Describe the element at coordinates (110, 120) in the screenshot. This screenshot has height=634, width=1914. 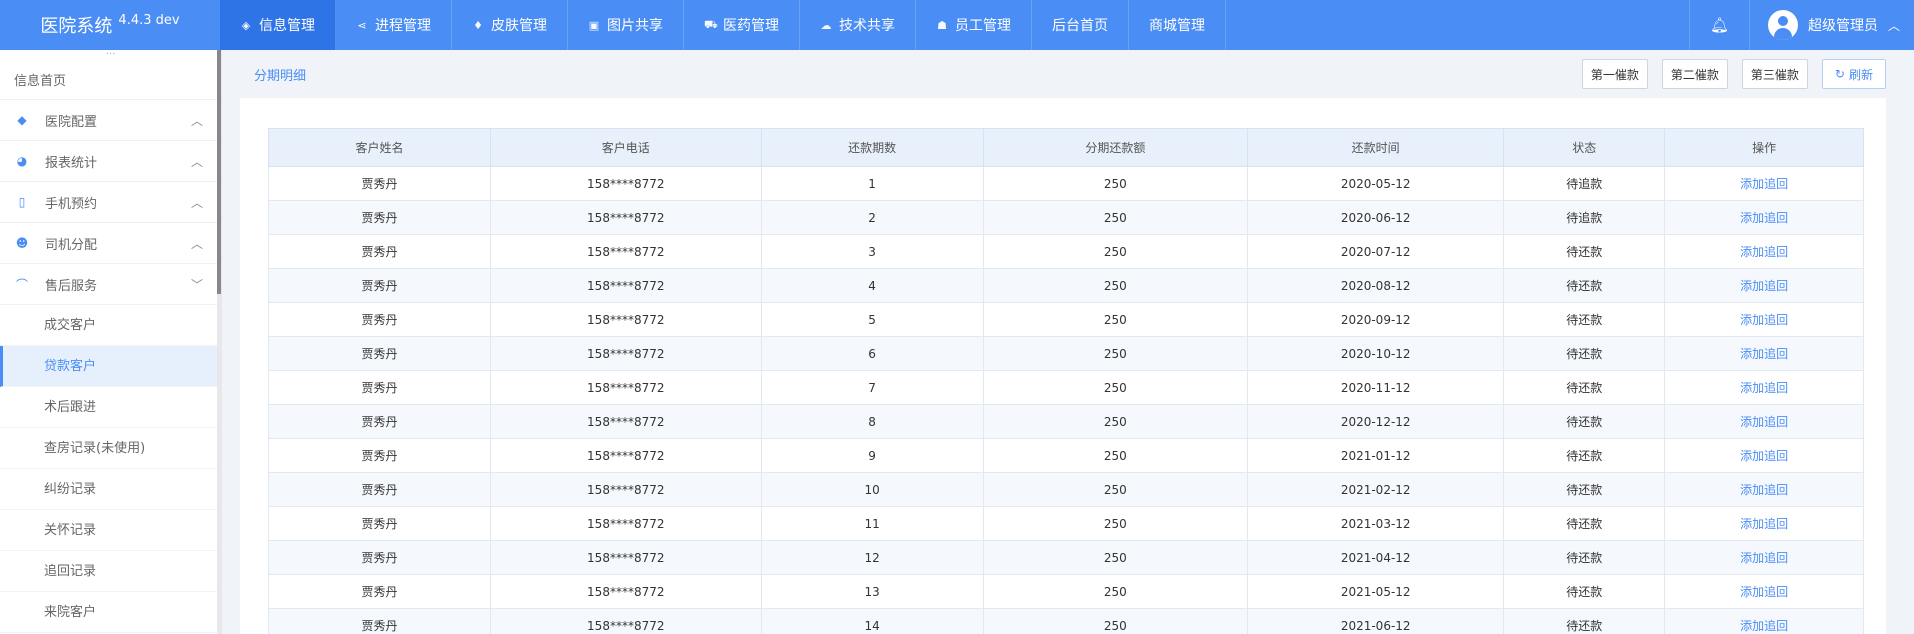
I see `sidebar-group-0: ◆ 医院配置 ︿` at that location.